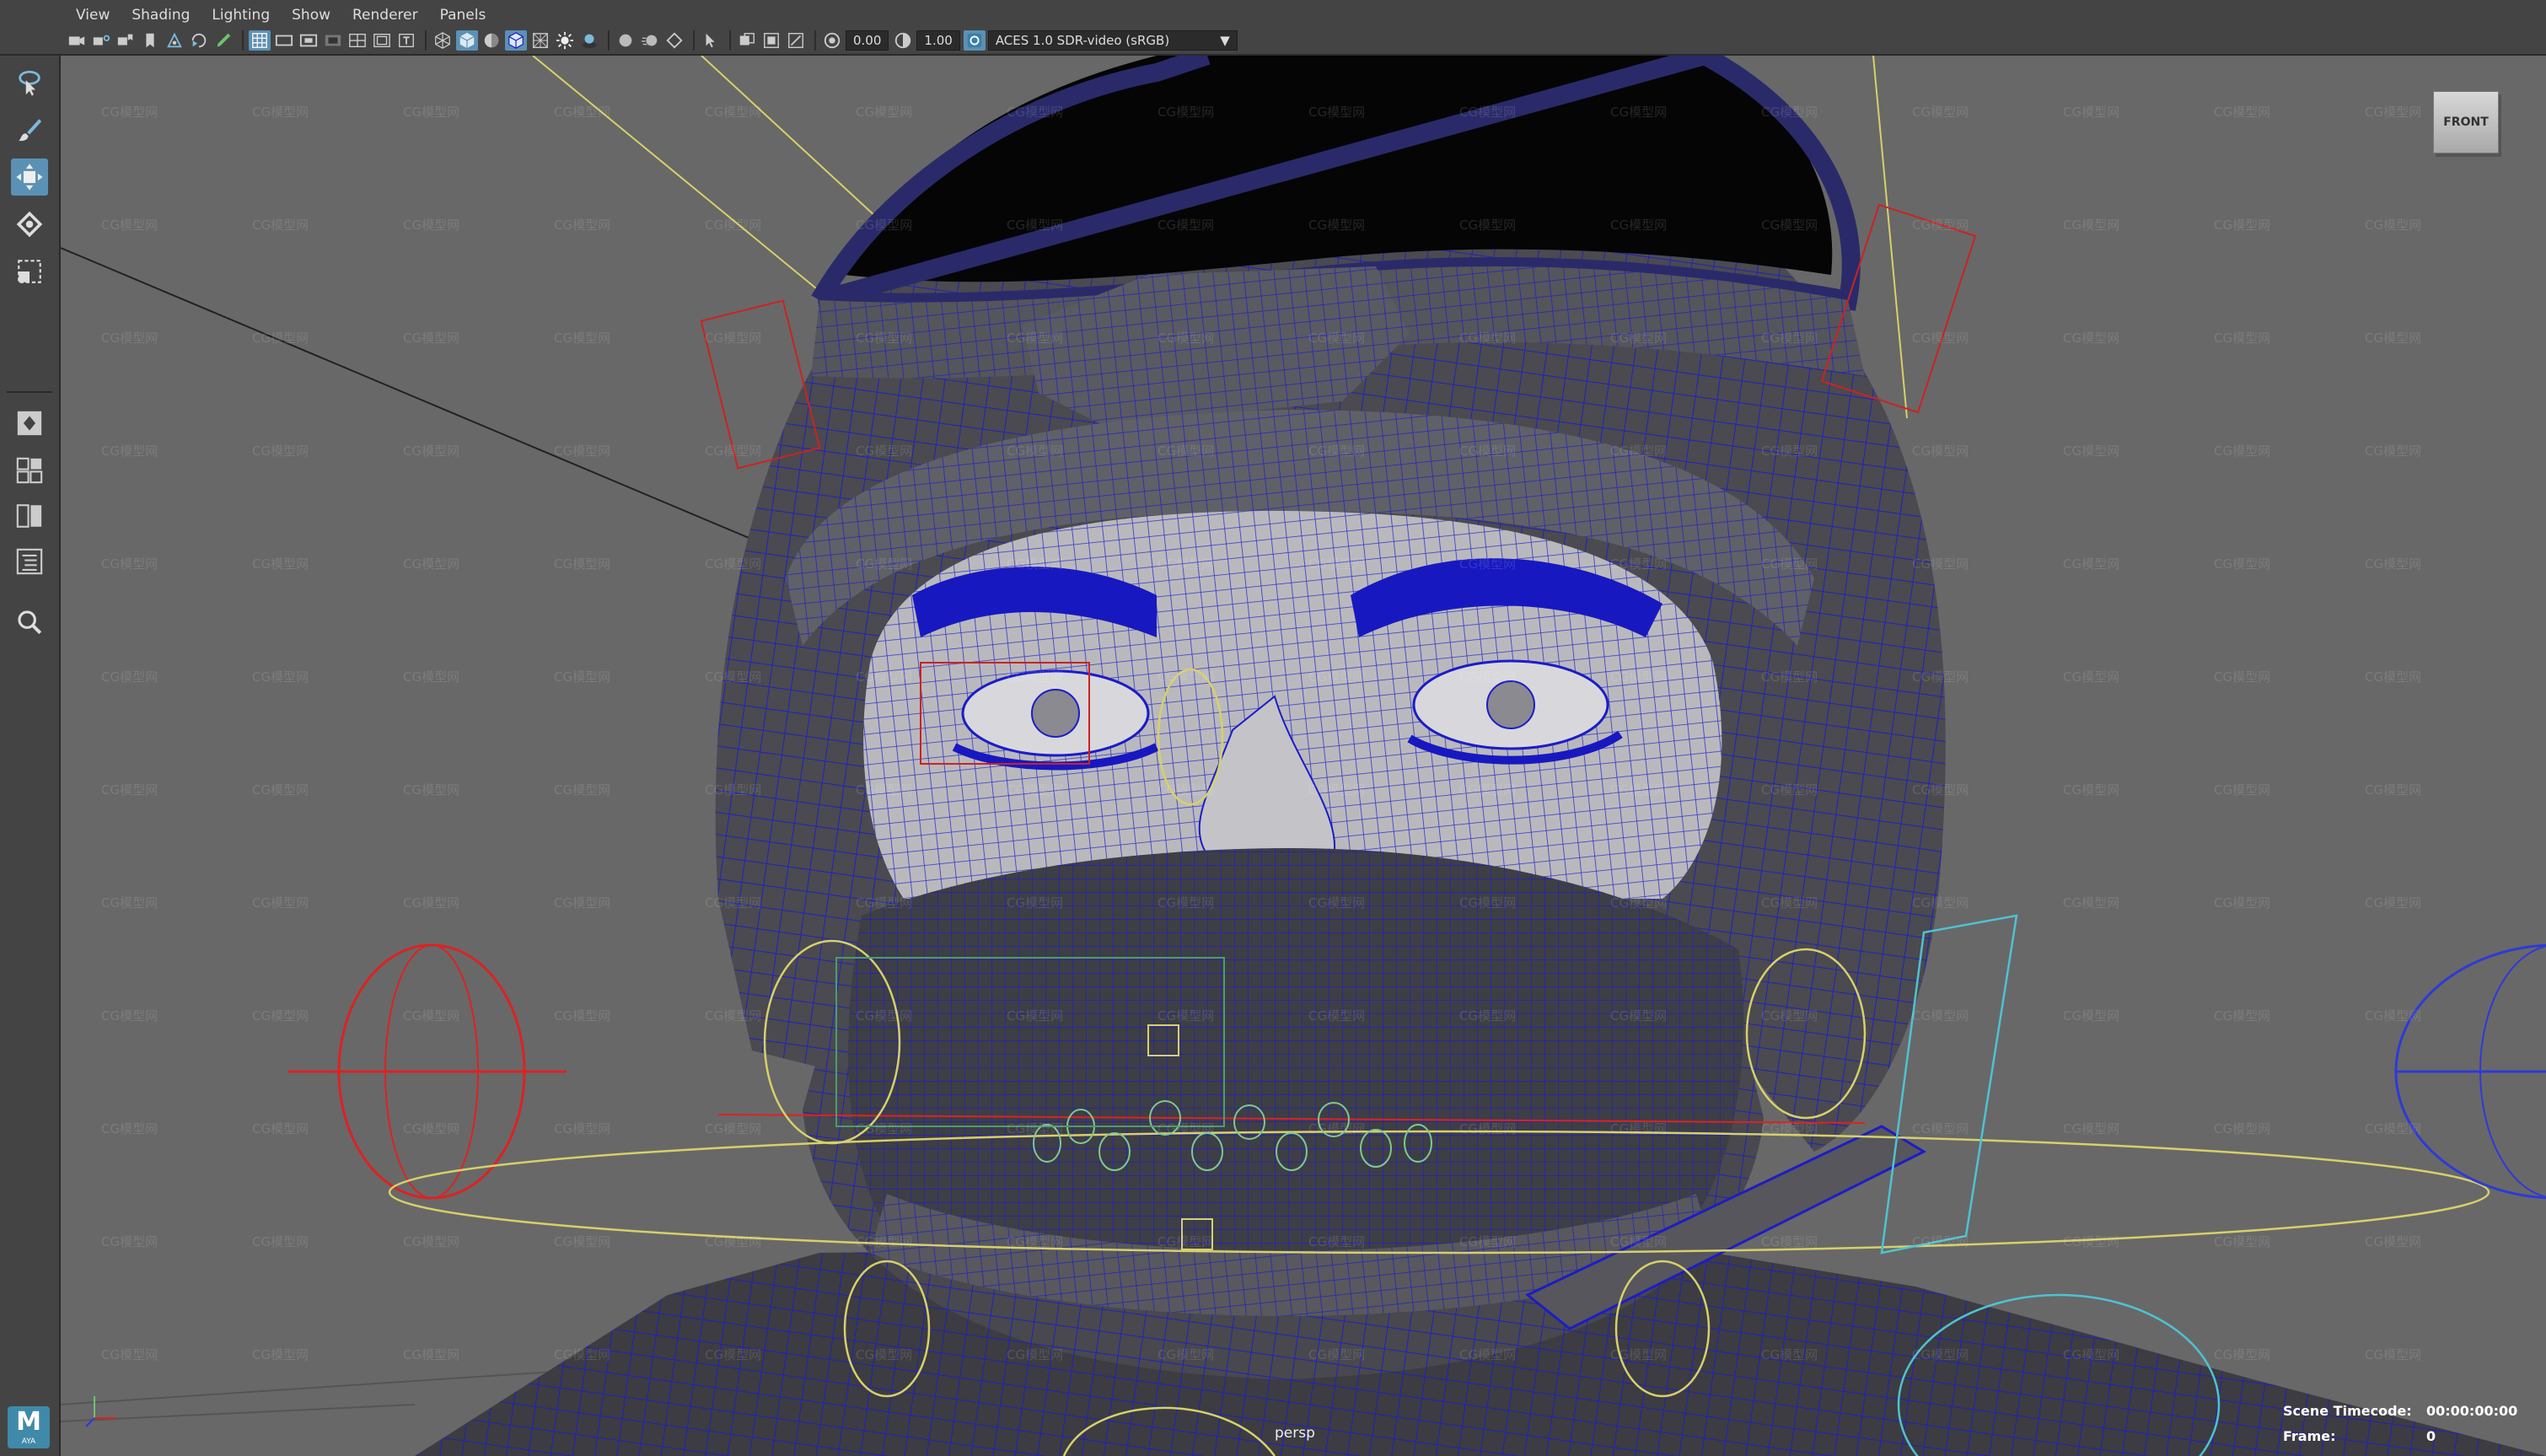 The height and width of the screenshot is (1456, 2546). I want to click on color-management-value: ACES 1.0 SDR-video (sRGB), so click(1082, 40).